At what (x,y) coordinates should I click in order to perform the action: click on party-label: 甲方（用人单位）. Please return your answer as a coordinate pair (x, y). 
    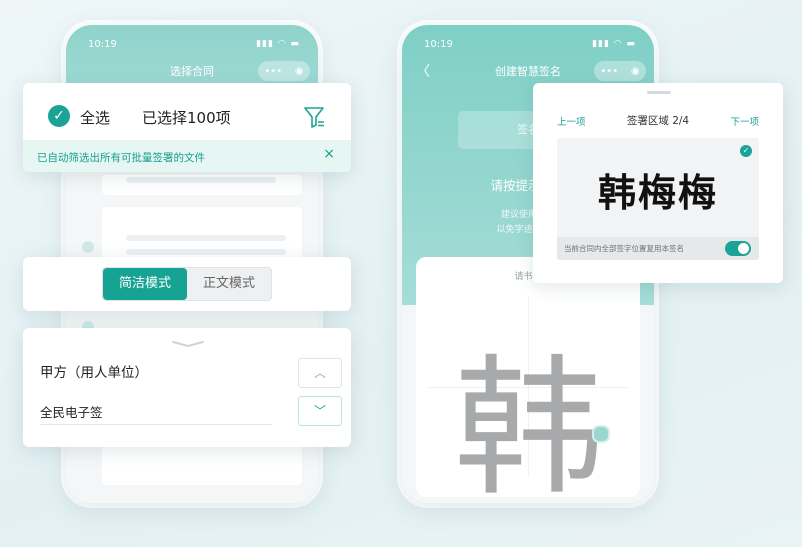
    Looking at the image, I should click on (94, 373).